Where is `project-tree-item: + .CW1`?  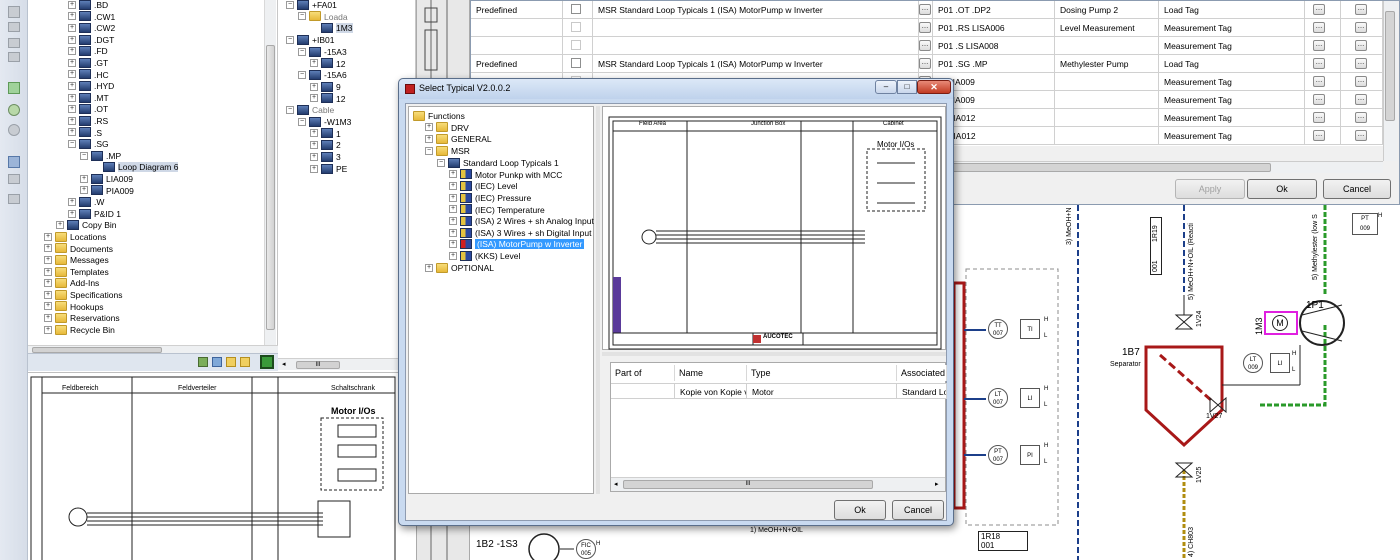 project-tree-item: + .CW1 is located at coordinates (91, 16).